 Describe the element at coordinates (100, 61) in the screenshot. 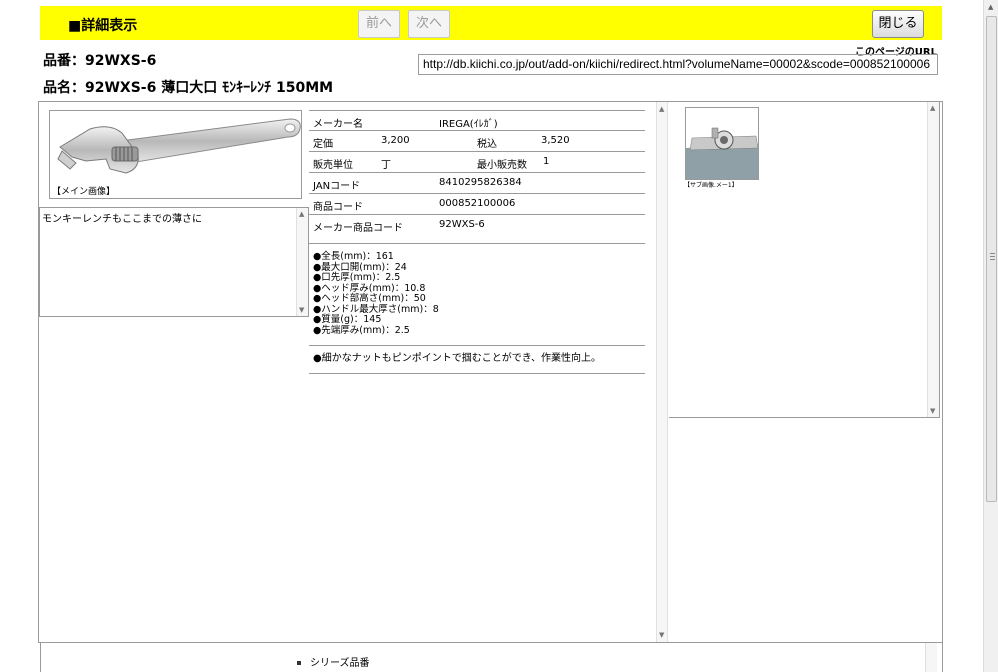

I see `product-number: 品番：92WXS-6` at that location.